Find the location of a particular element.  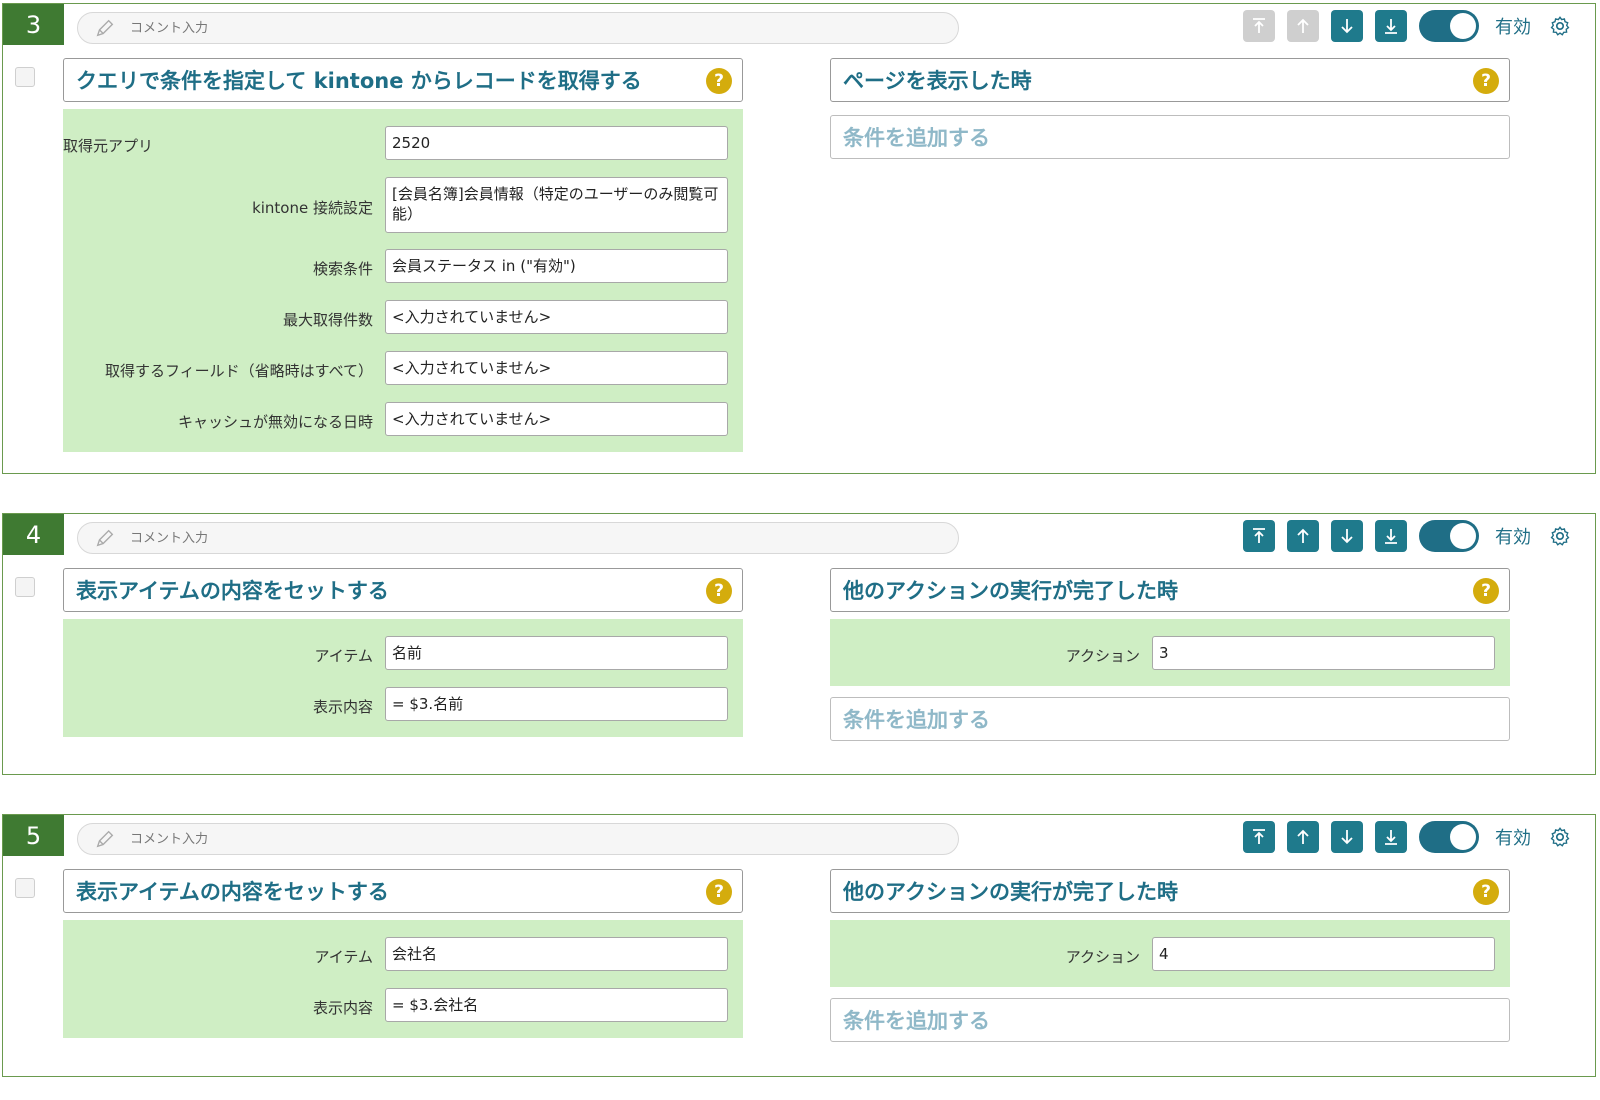

field-value: 2520 is located at coordinates (556, 143).